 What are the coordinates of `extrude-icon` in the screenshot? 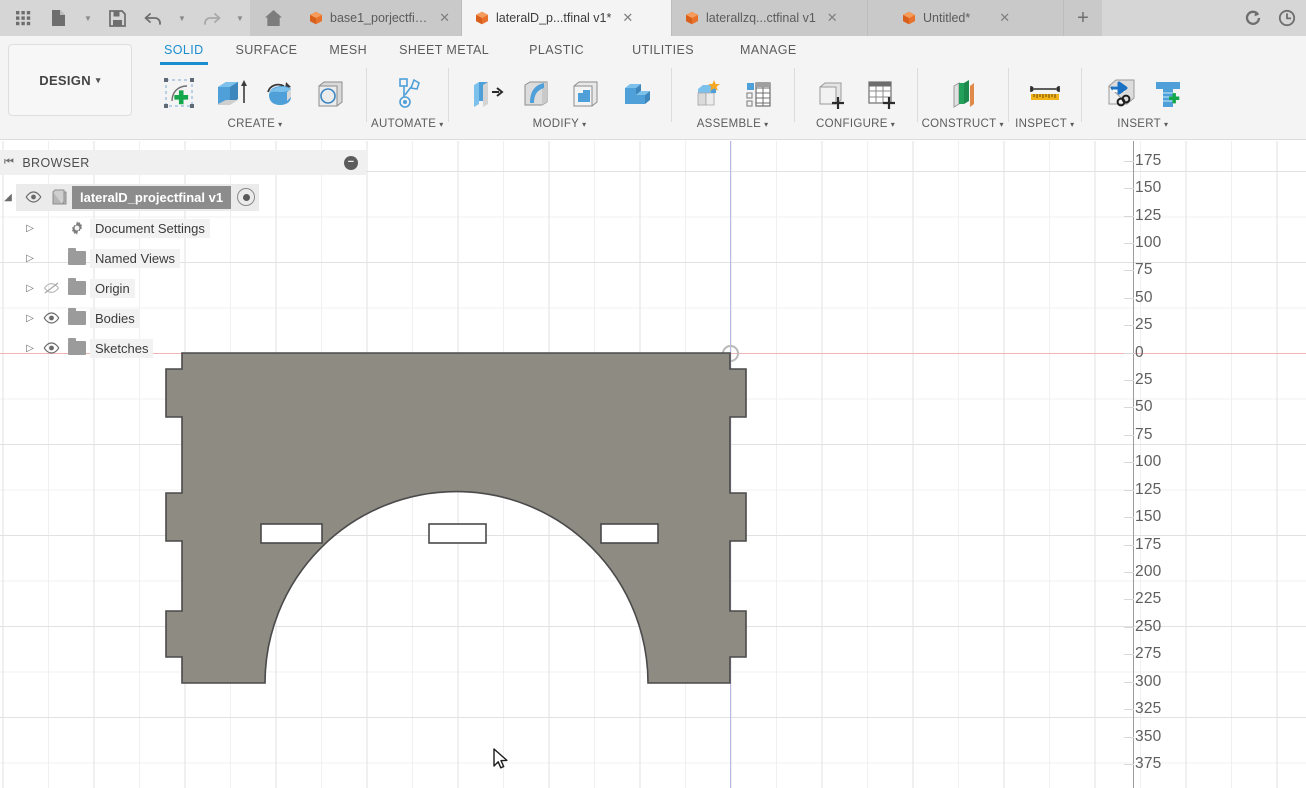 It's located at (230, 94).